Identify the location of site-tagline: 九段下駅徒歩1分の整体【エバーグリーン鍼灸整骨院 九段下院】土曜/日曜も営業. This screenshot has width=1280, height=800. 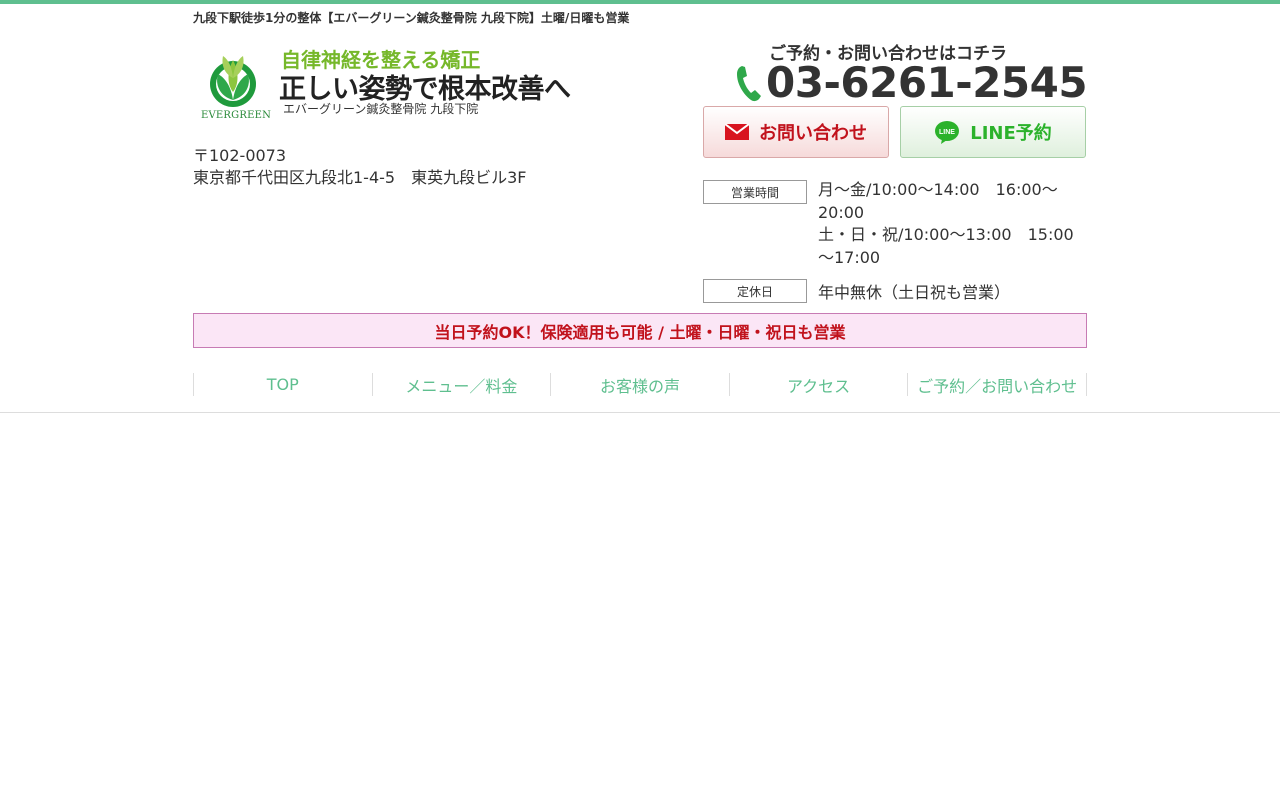
(411, 18).